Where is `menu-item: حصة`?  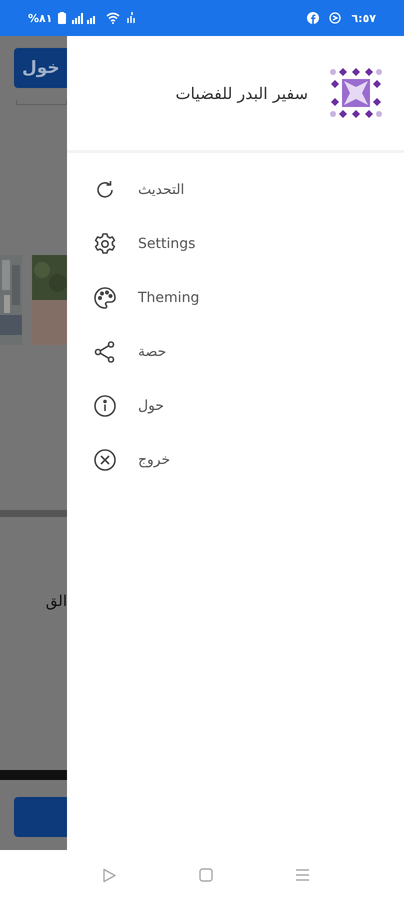 menu-item: حصة is located at coordinates (235, 352).